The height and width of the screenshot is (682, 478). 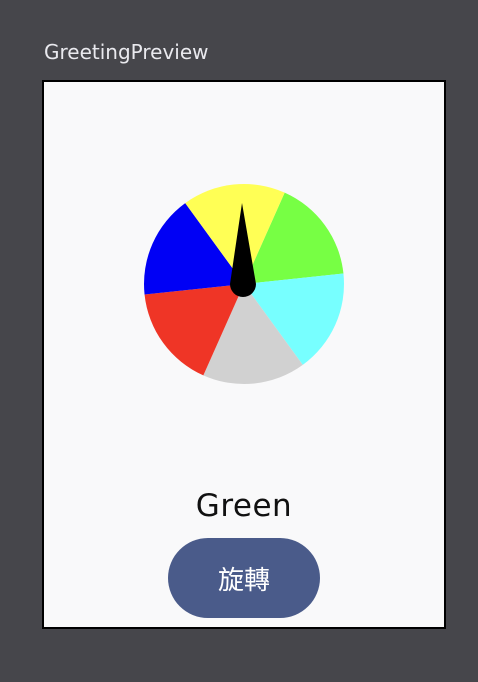 What do you see at coordinates (126, 52) in the screenshot?
I see `preview-title: GreetingPreview` at bounding box center [126, 52].